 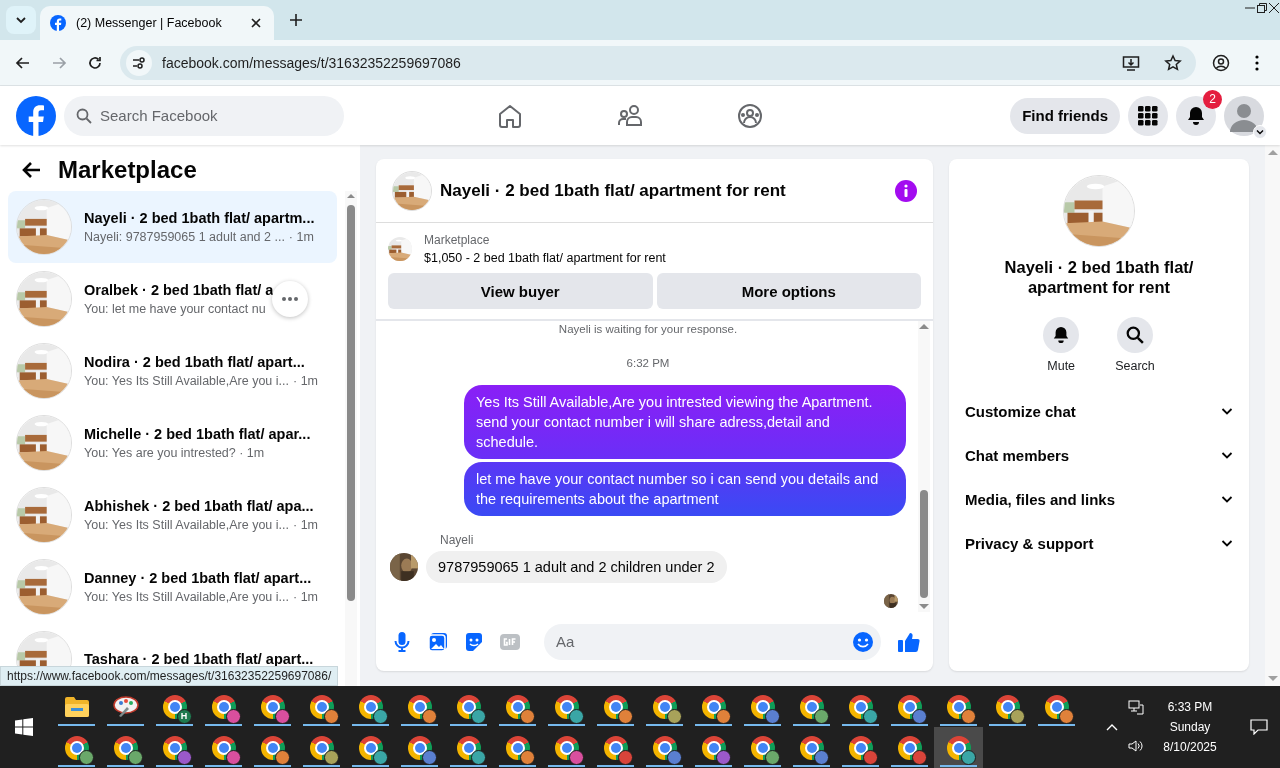 I want to click on info-icon, so click(x=906, y=190).